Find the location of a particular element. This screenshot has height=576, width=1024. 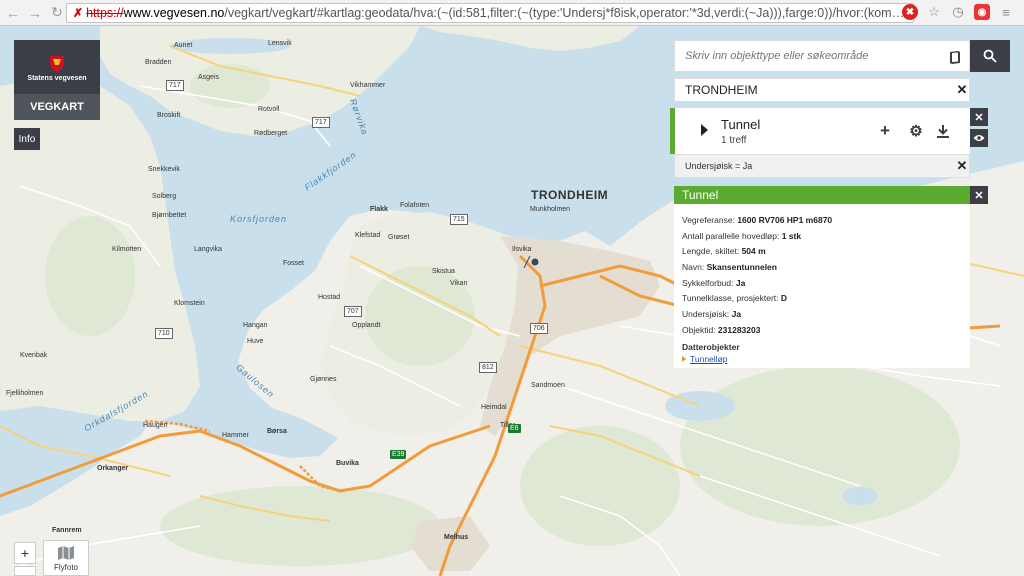

european-road-shield: E39 is located at coordinates (398, 454).